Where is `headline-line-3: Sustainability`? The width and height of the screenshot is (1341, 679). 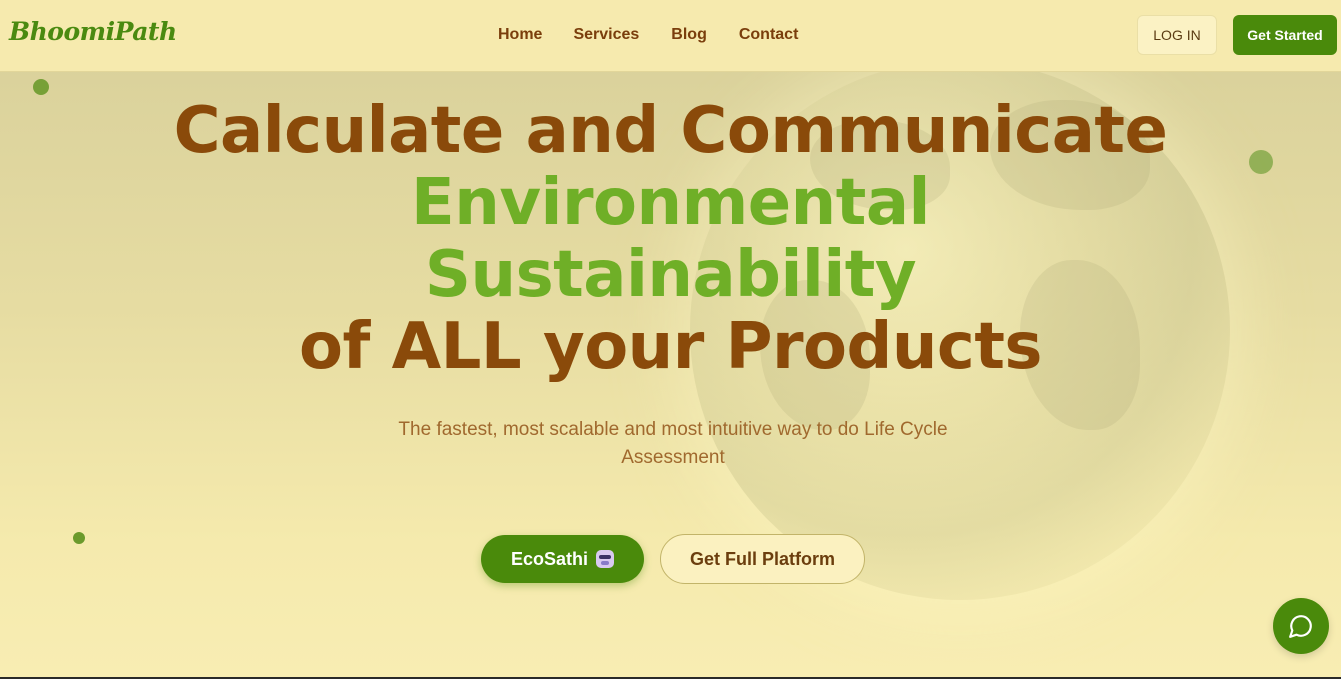
headline-line-3: Sustainability is located at coordinates (670, 275).